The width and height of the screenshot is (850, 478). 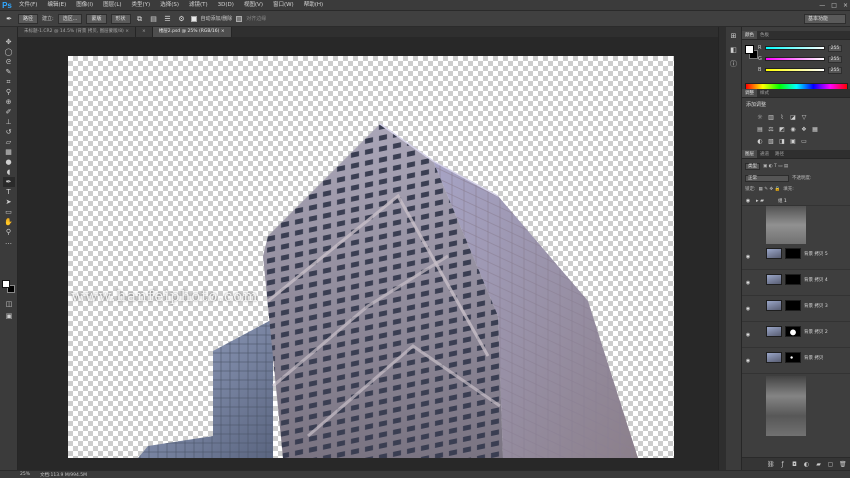 I want to click on green-value: 255, so click(x=835, y=59).